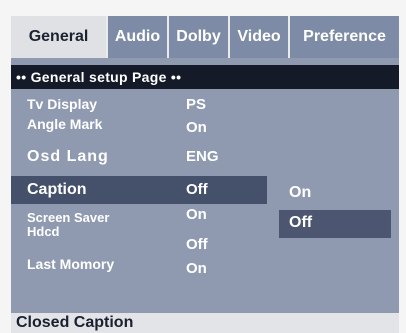  I want to click on tab-preference: Preference, so click(343, 37).